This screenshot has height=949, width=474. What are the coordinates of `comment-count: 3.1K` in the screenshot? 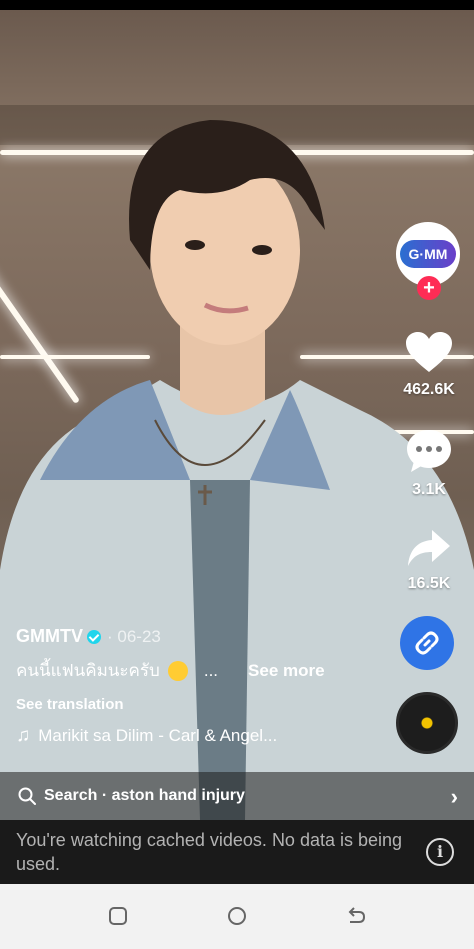 It's located at (429, 489).